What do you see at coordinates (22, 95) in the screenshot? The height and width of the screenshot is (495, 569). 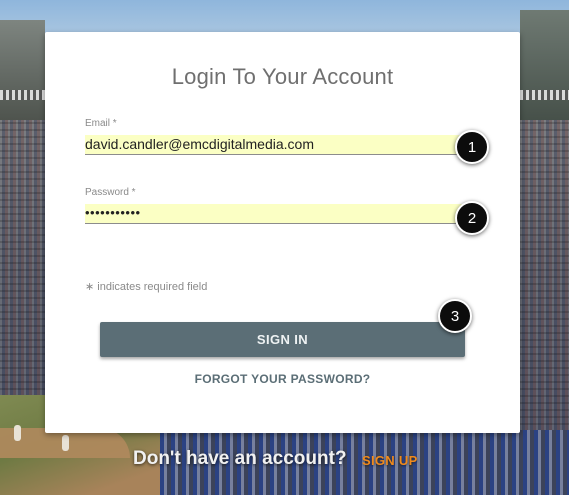 I see `stadium-lights-left` at bounding box center [22, 95].